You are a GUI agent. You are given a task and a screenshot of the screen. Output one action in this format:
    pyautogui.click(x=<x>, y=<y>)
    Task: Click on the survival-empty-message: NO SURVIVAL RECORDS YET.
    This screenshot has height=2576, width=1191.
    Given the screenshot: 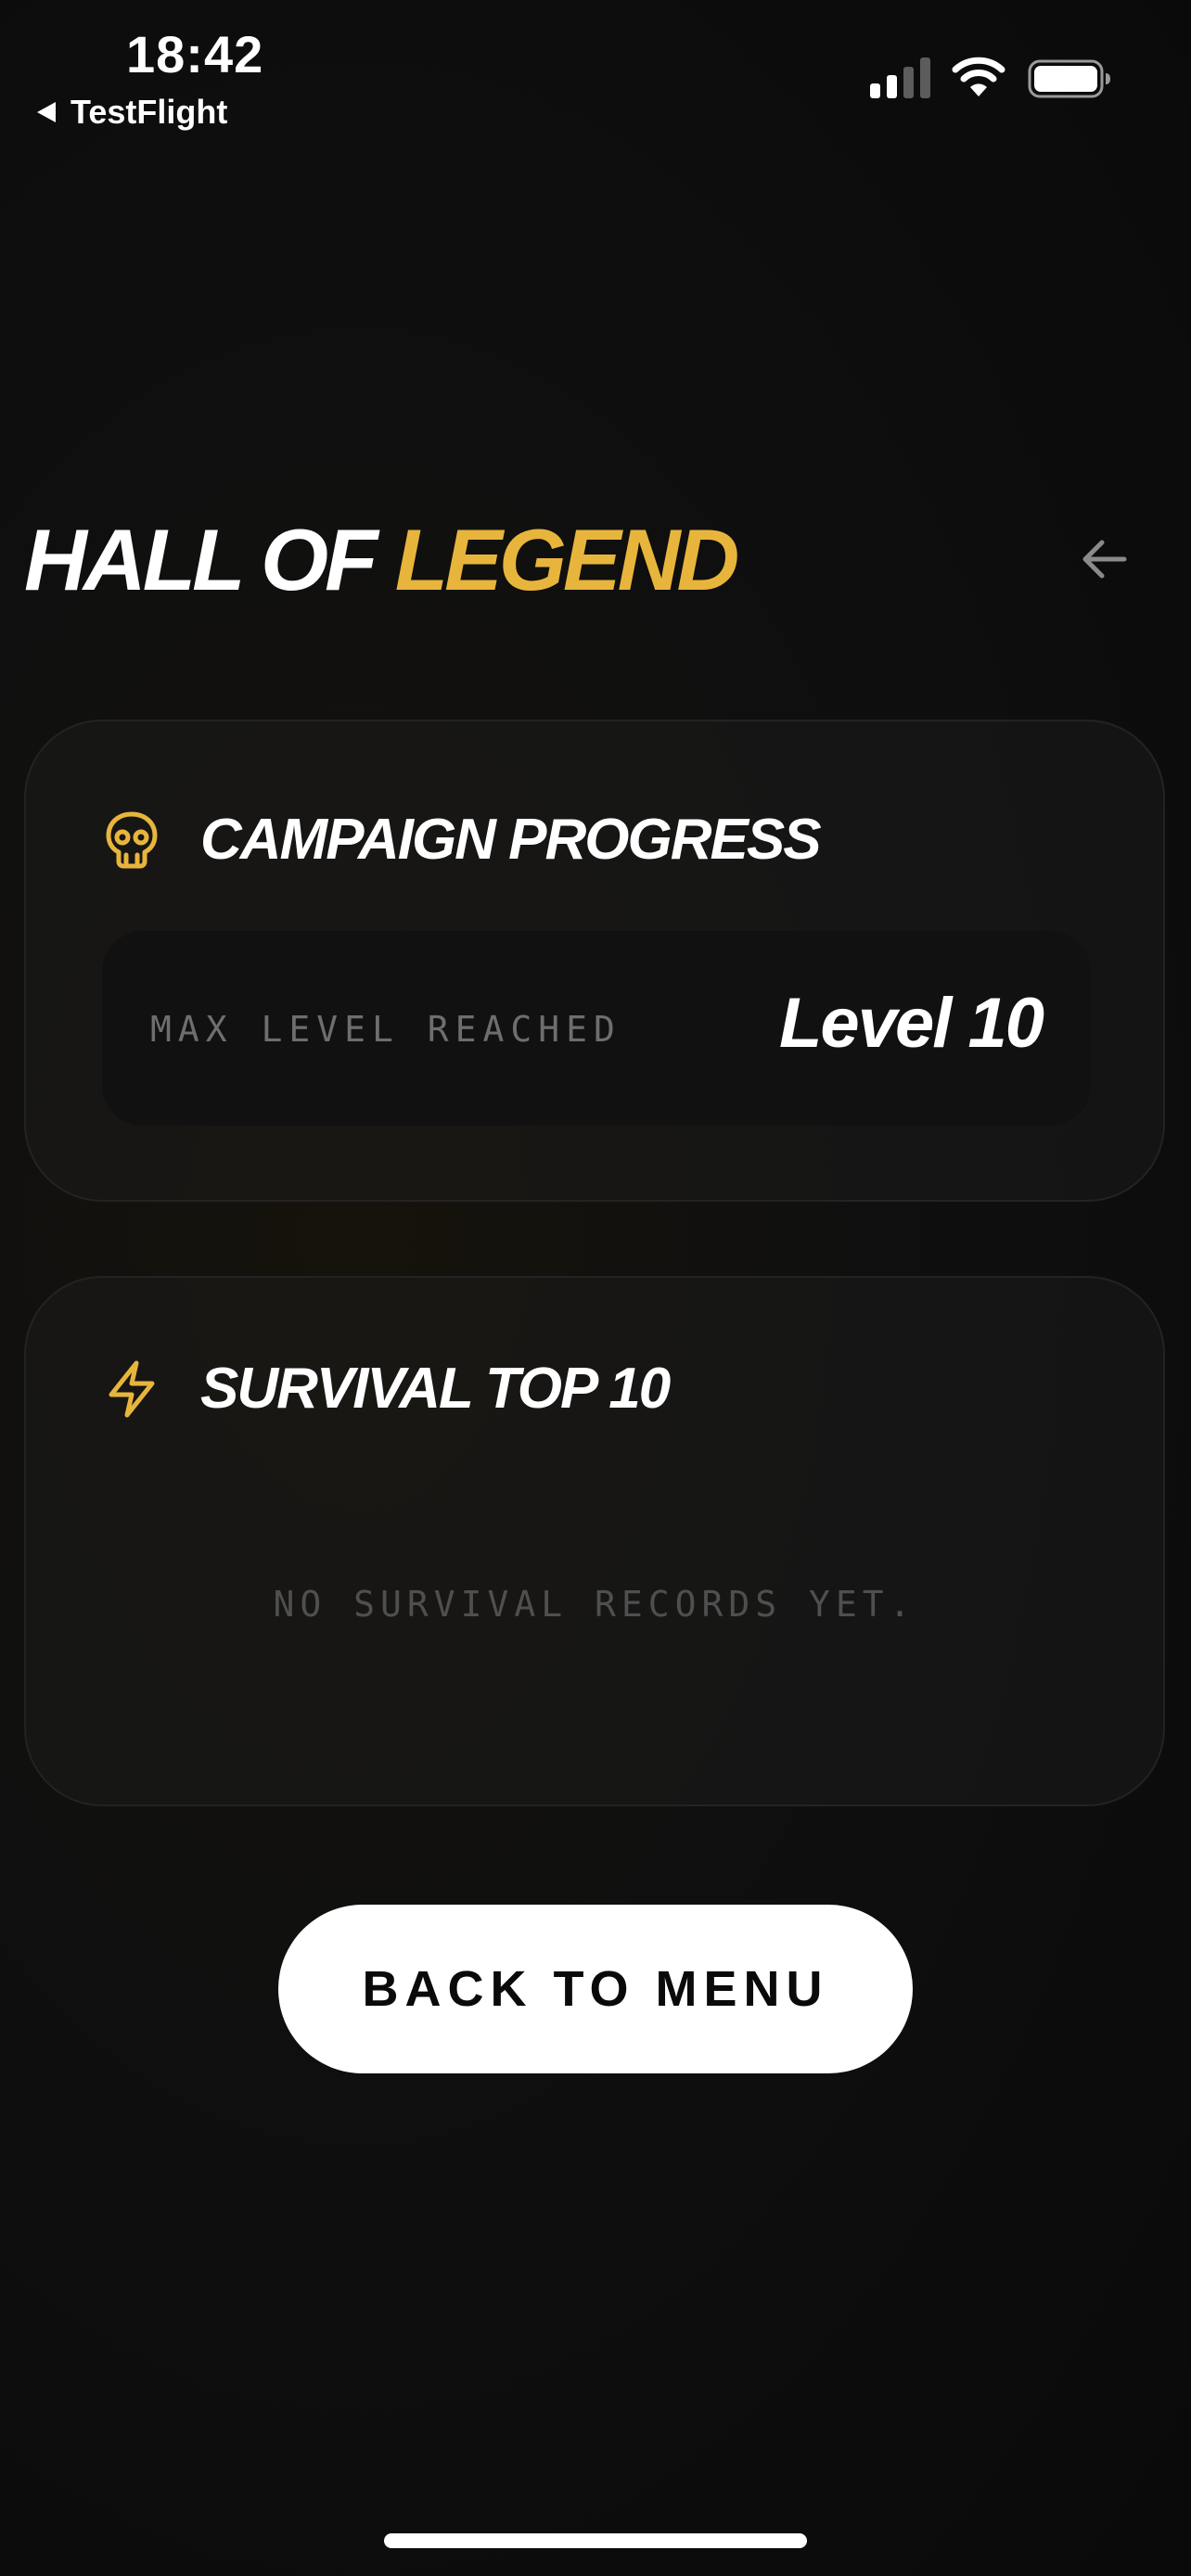 What is the action you would take?
    pyautogui.click(x=594, y=1605)
    